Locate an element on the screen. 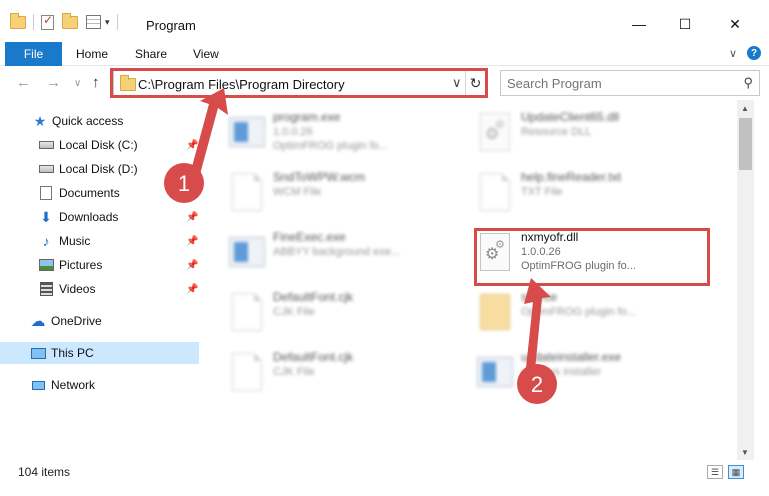 This screenshot has height=496, width=769. file-type: WCM File is located at coordinates (297, 192).